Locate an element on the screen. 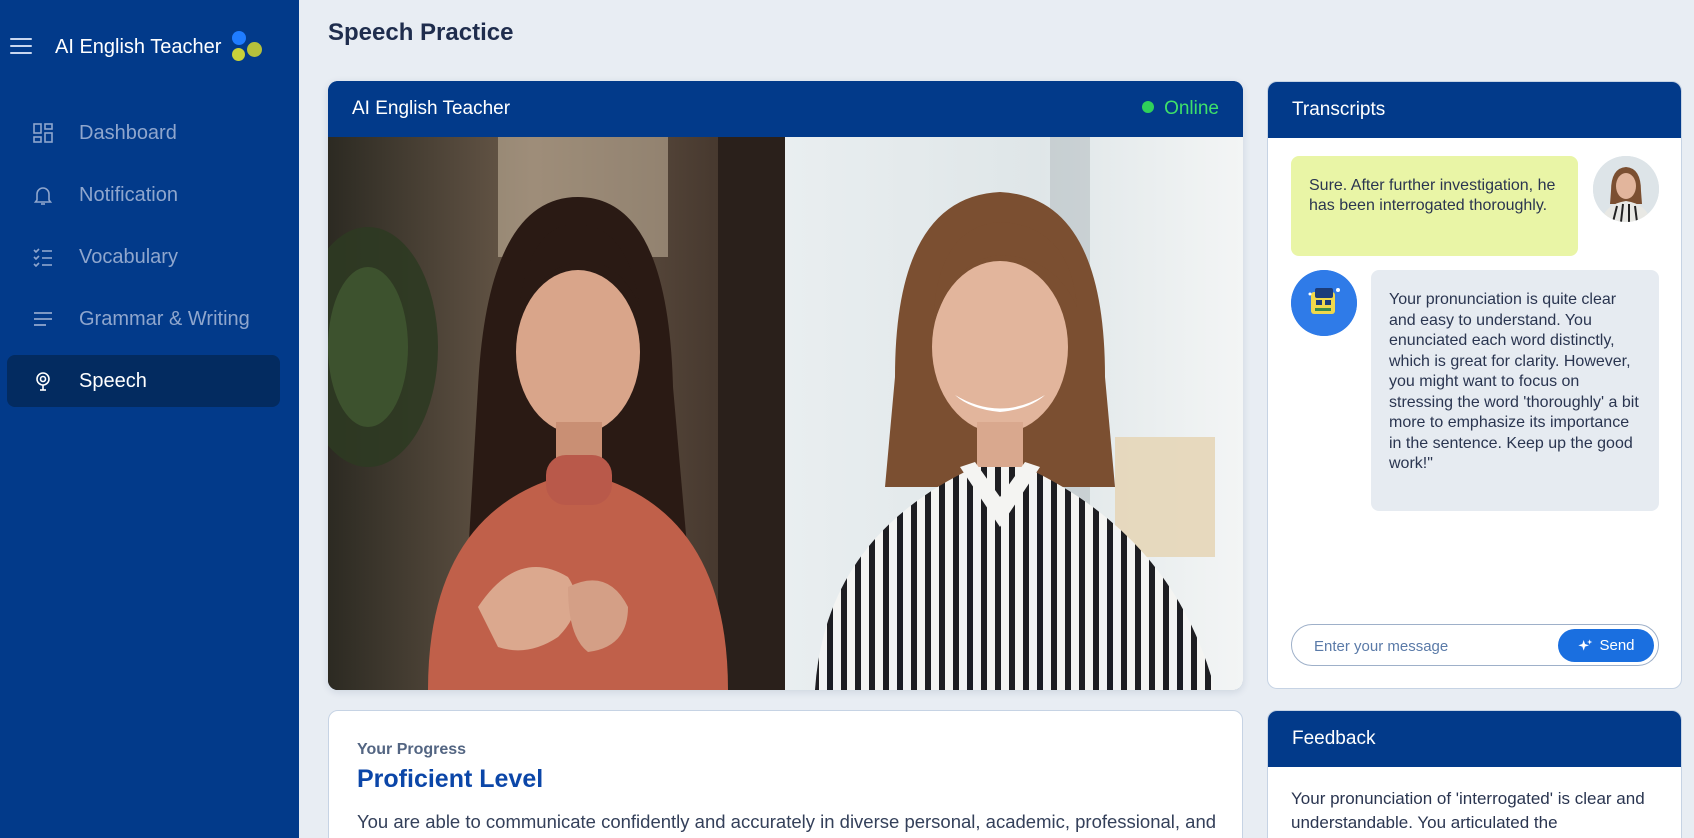 The width and height of the screenshot is (1694, 838). sidebar-item-label: Vocabulary is located at coordinates (128, 257).